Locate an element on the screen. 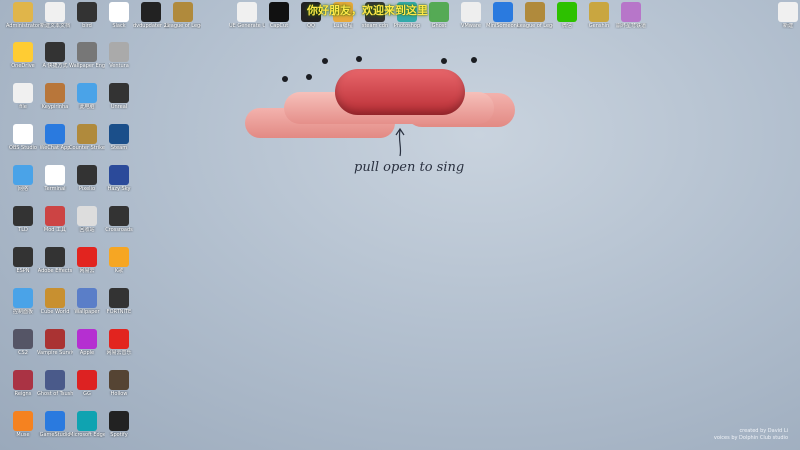 This screenshot has width=800, height=450. desktop-icon: 新建 is located at coordinates (785, 21).